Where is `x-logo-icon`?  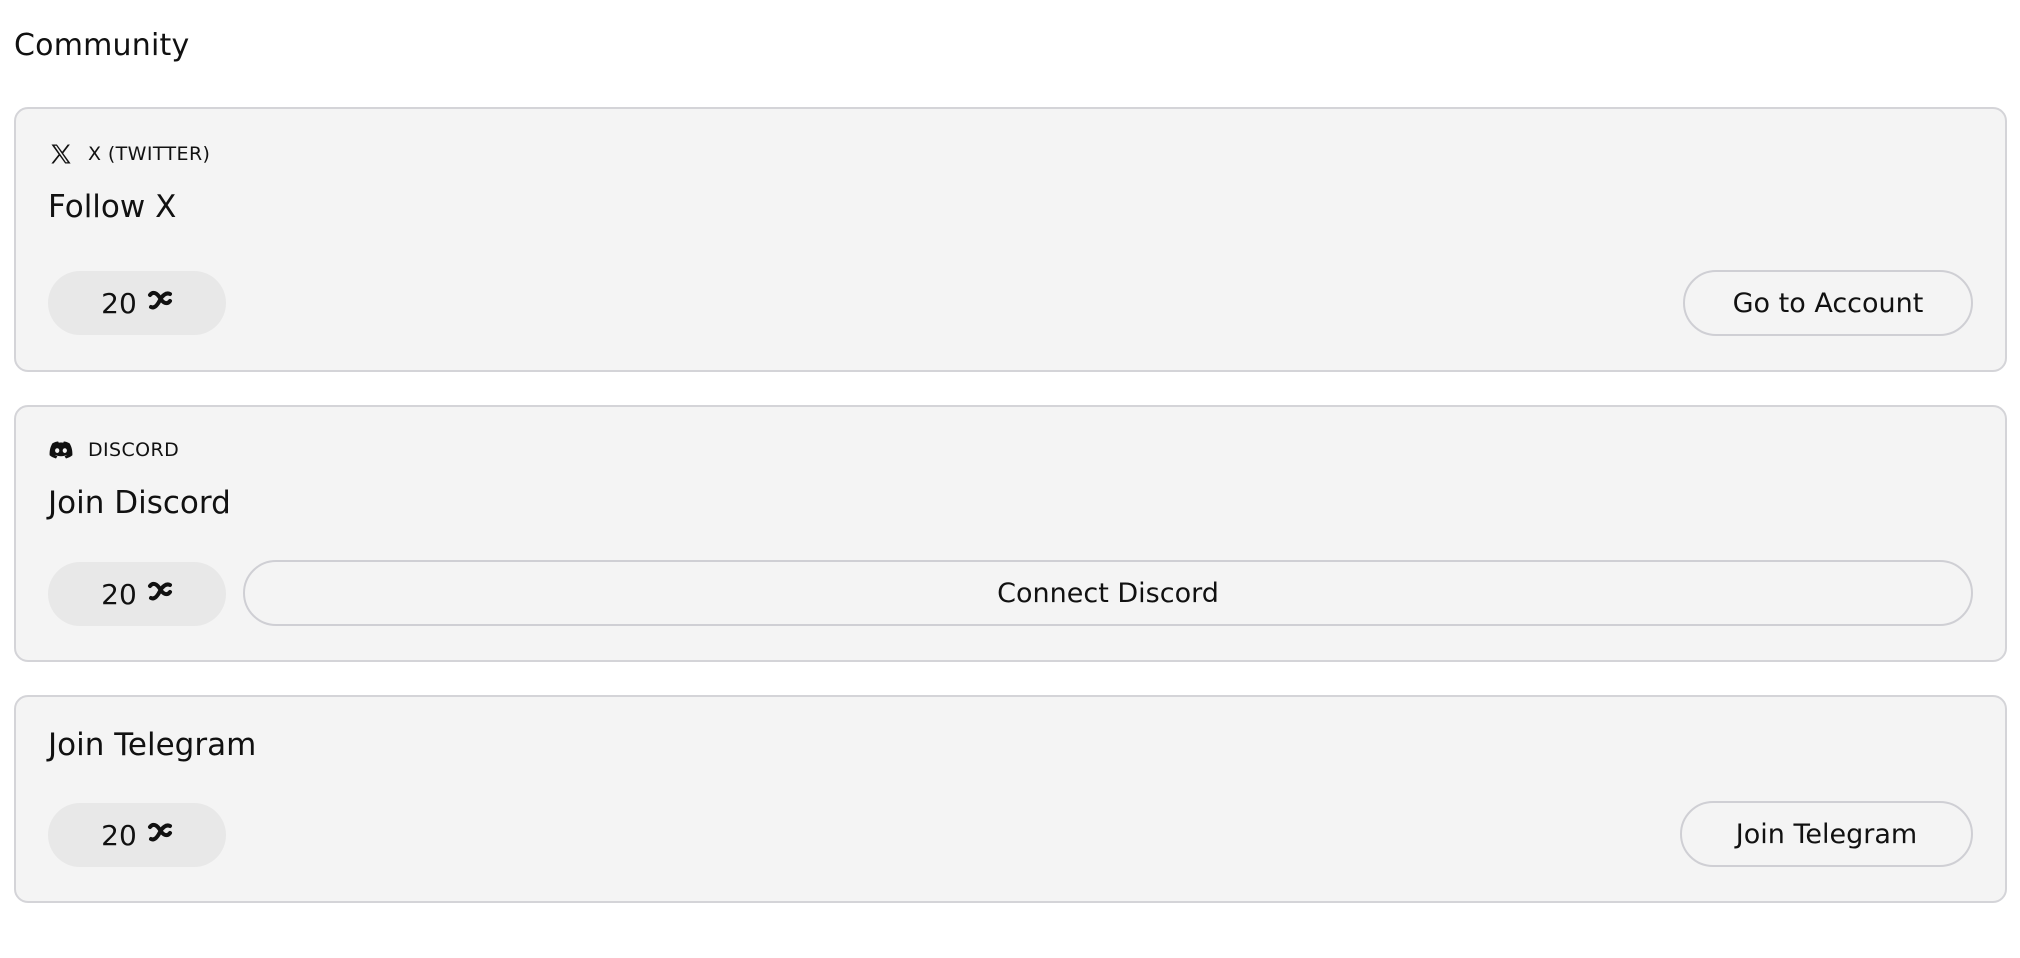 x-logo-icon is located at coordinates (61, 154).